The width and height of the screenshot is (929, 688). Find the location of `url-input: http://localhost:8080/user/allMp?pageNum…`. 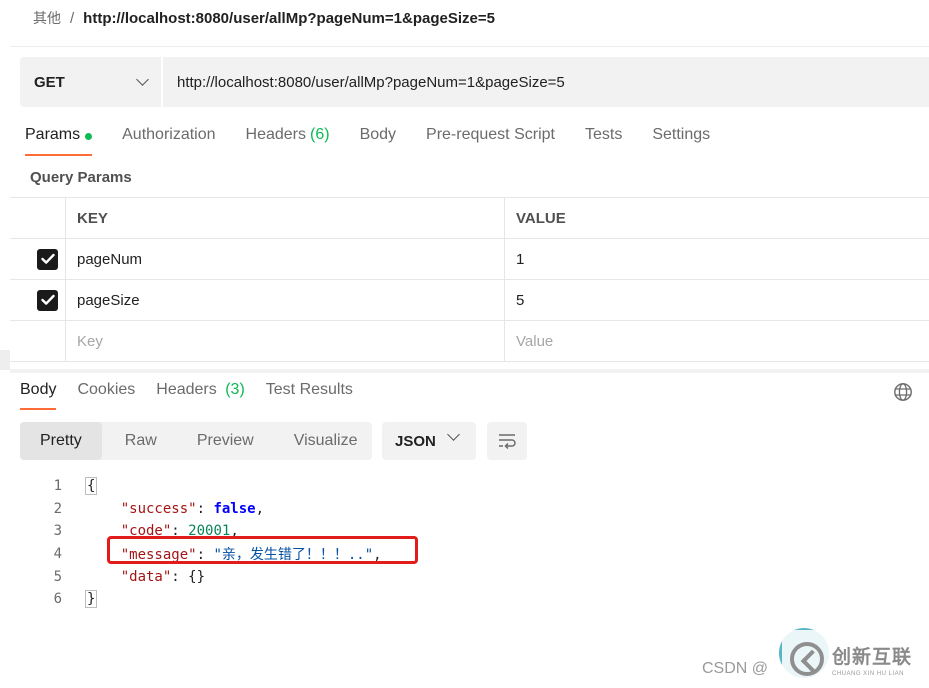

url-input: http://localhost:8080/user/allMp?pageNum… is located at coordinates (546, 82).